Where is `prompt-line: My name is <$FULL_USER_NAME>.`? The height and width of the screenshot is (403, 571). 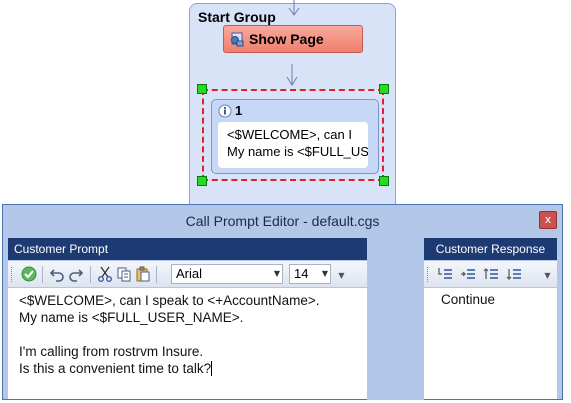
prompt-line: My name is <$FULL_USER_NAME>. is located at coordinates (131, 317).